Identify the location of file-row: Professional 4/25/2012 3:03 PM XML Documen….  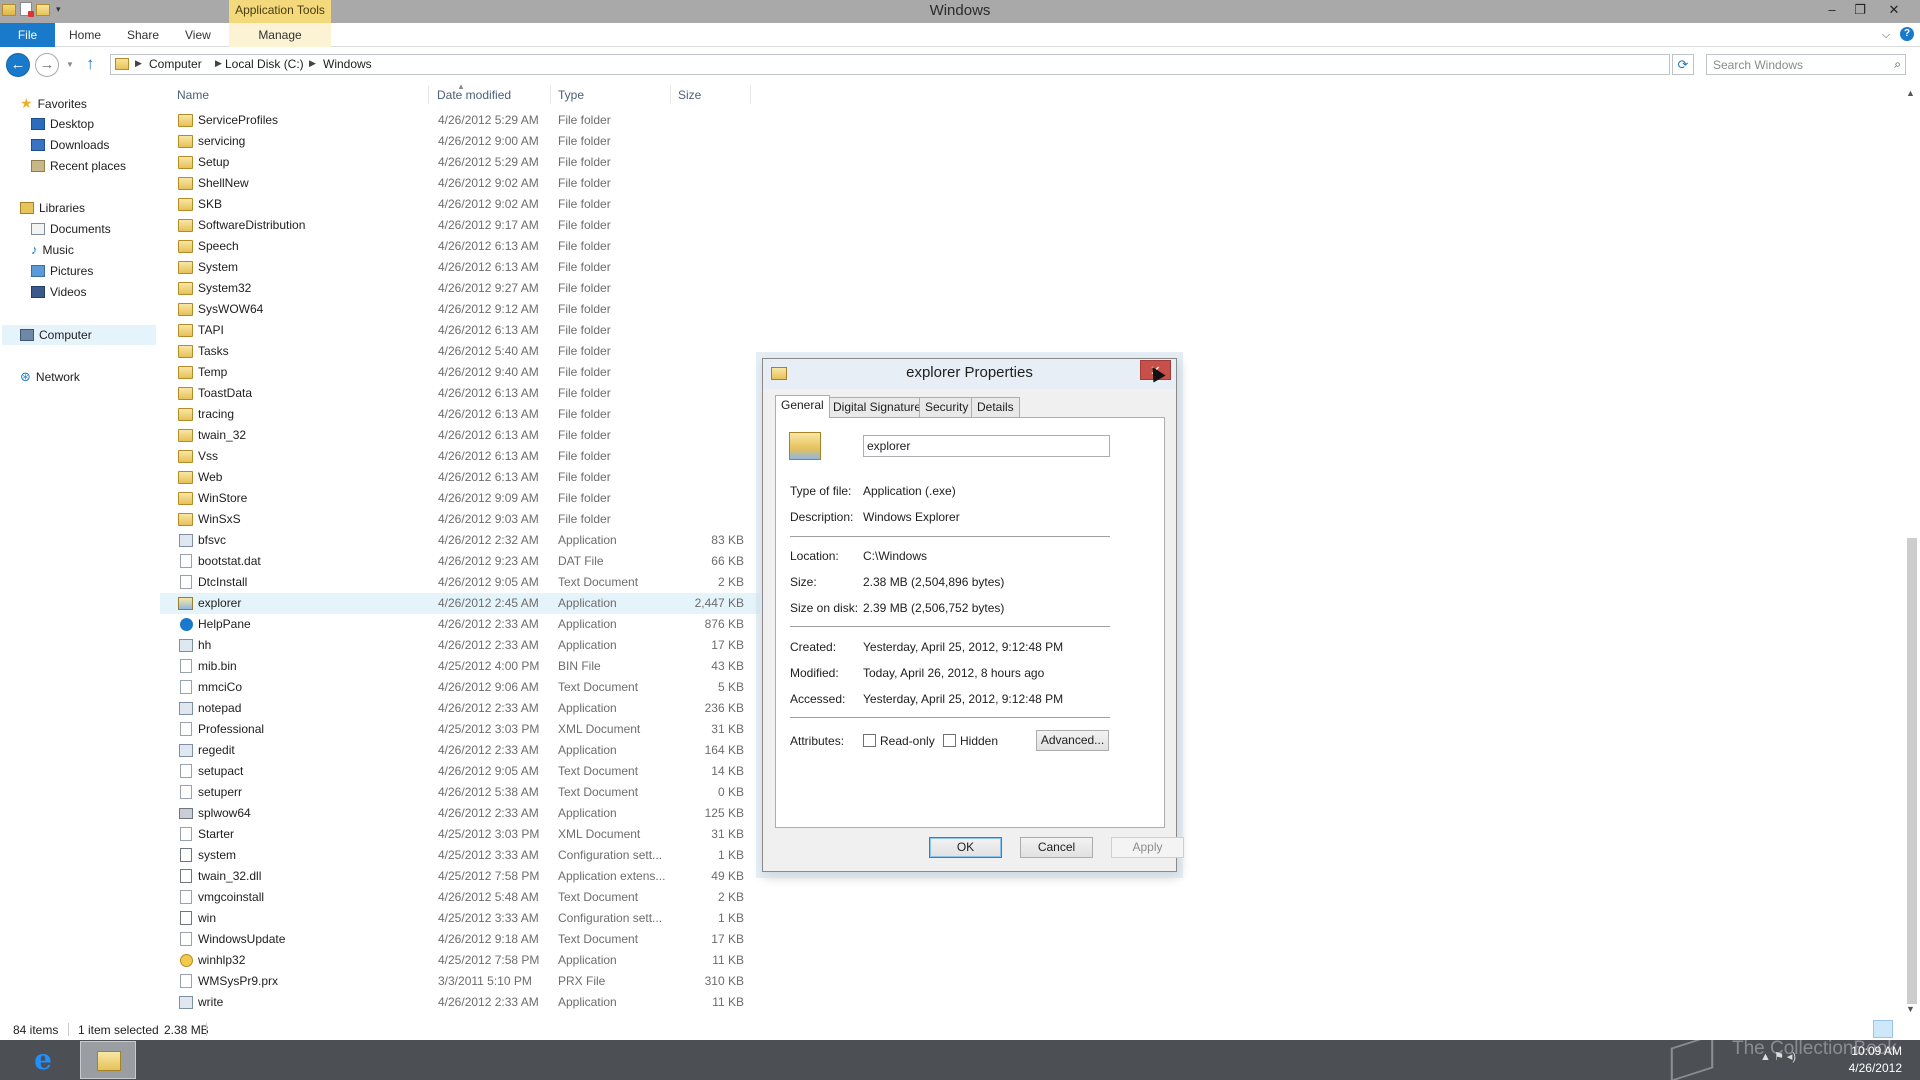
(460, 729).